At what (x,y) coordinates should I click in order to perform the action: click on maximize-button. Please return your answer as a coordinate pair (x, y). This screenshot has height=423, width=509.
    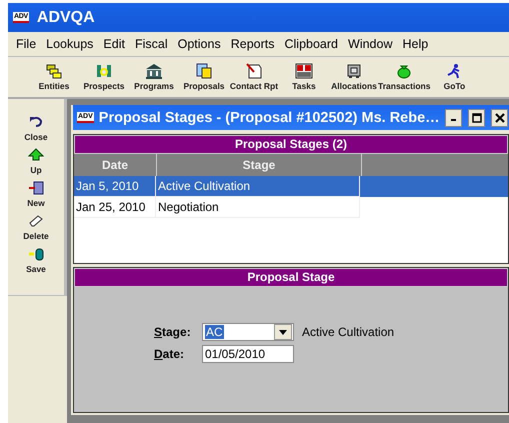
    Looking at the image, I should click on (476, 117).